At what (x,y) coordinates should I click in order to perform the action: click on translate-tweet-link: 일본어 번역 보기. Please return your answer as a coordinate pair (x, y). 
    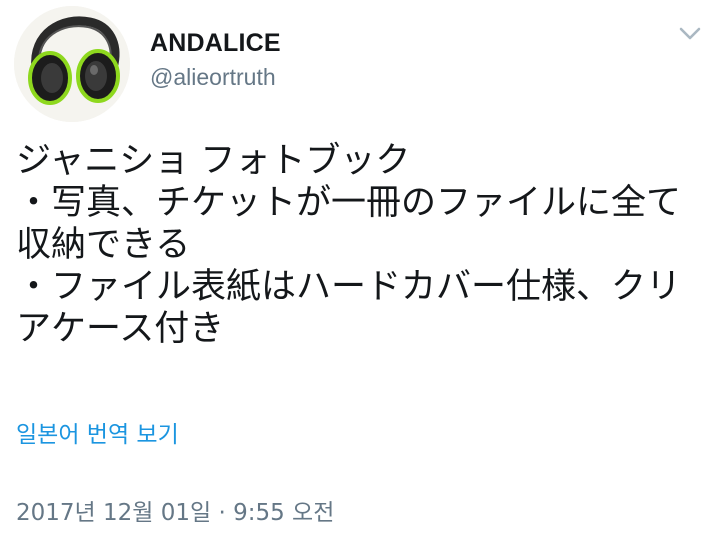
    Looking at the image, I should click on (97, 435).